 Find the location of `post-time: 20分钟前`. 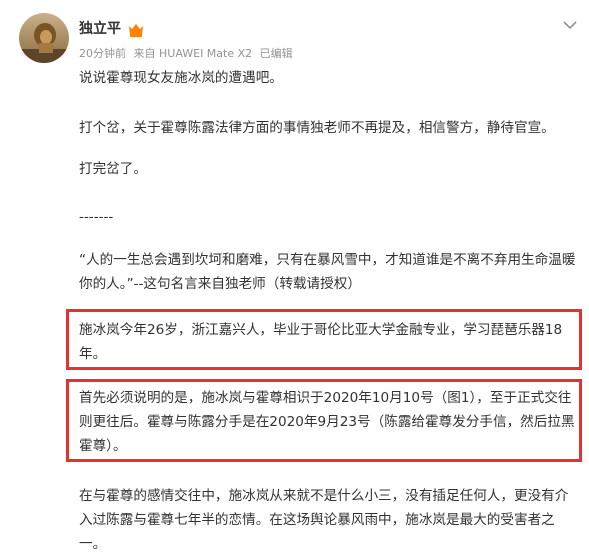

post-time: 20分钟前 is located at coordinates (102, 53).